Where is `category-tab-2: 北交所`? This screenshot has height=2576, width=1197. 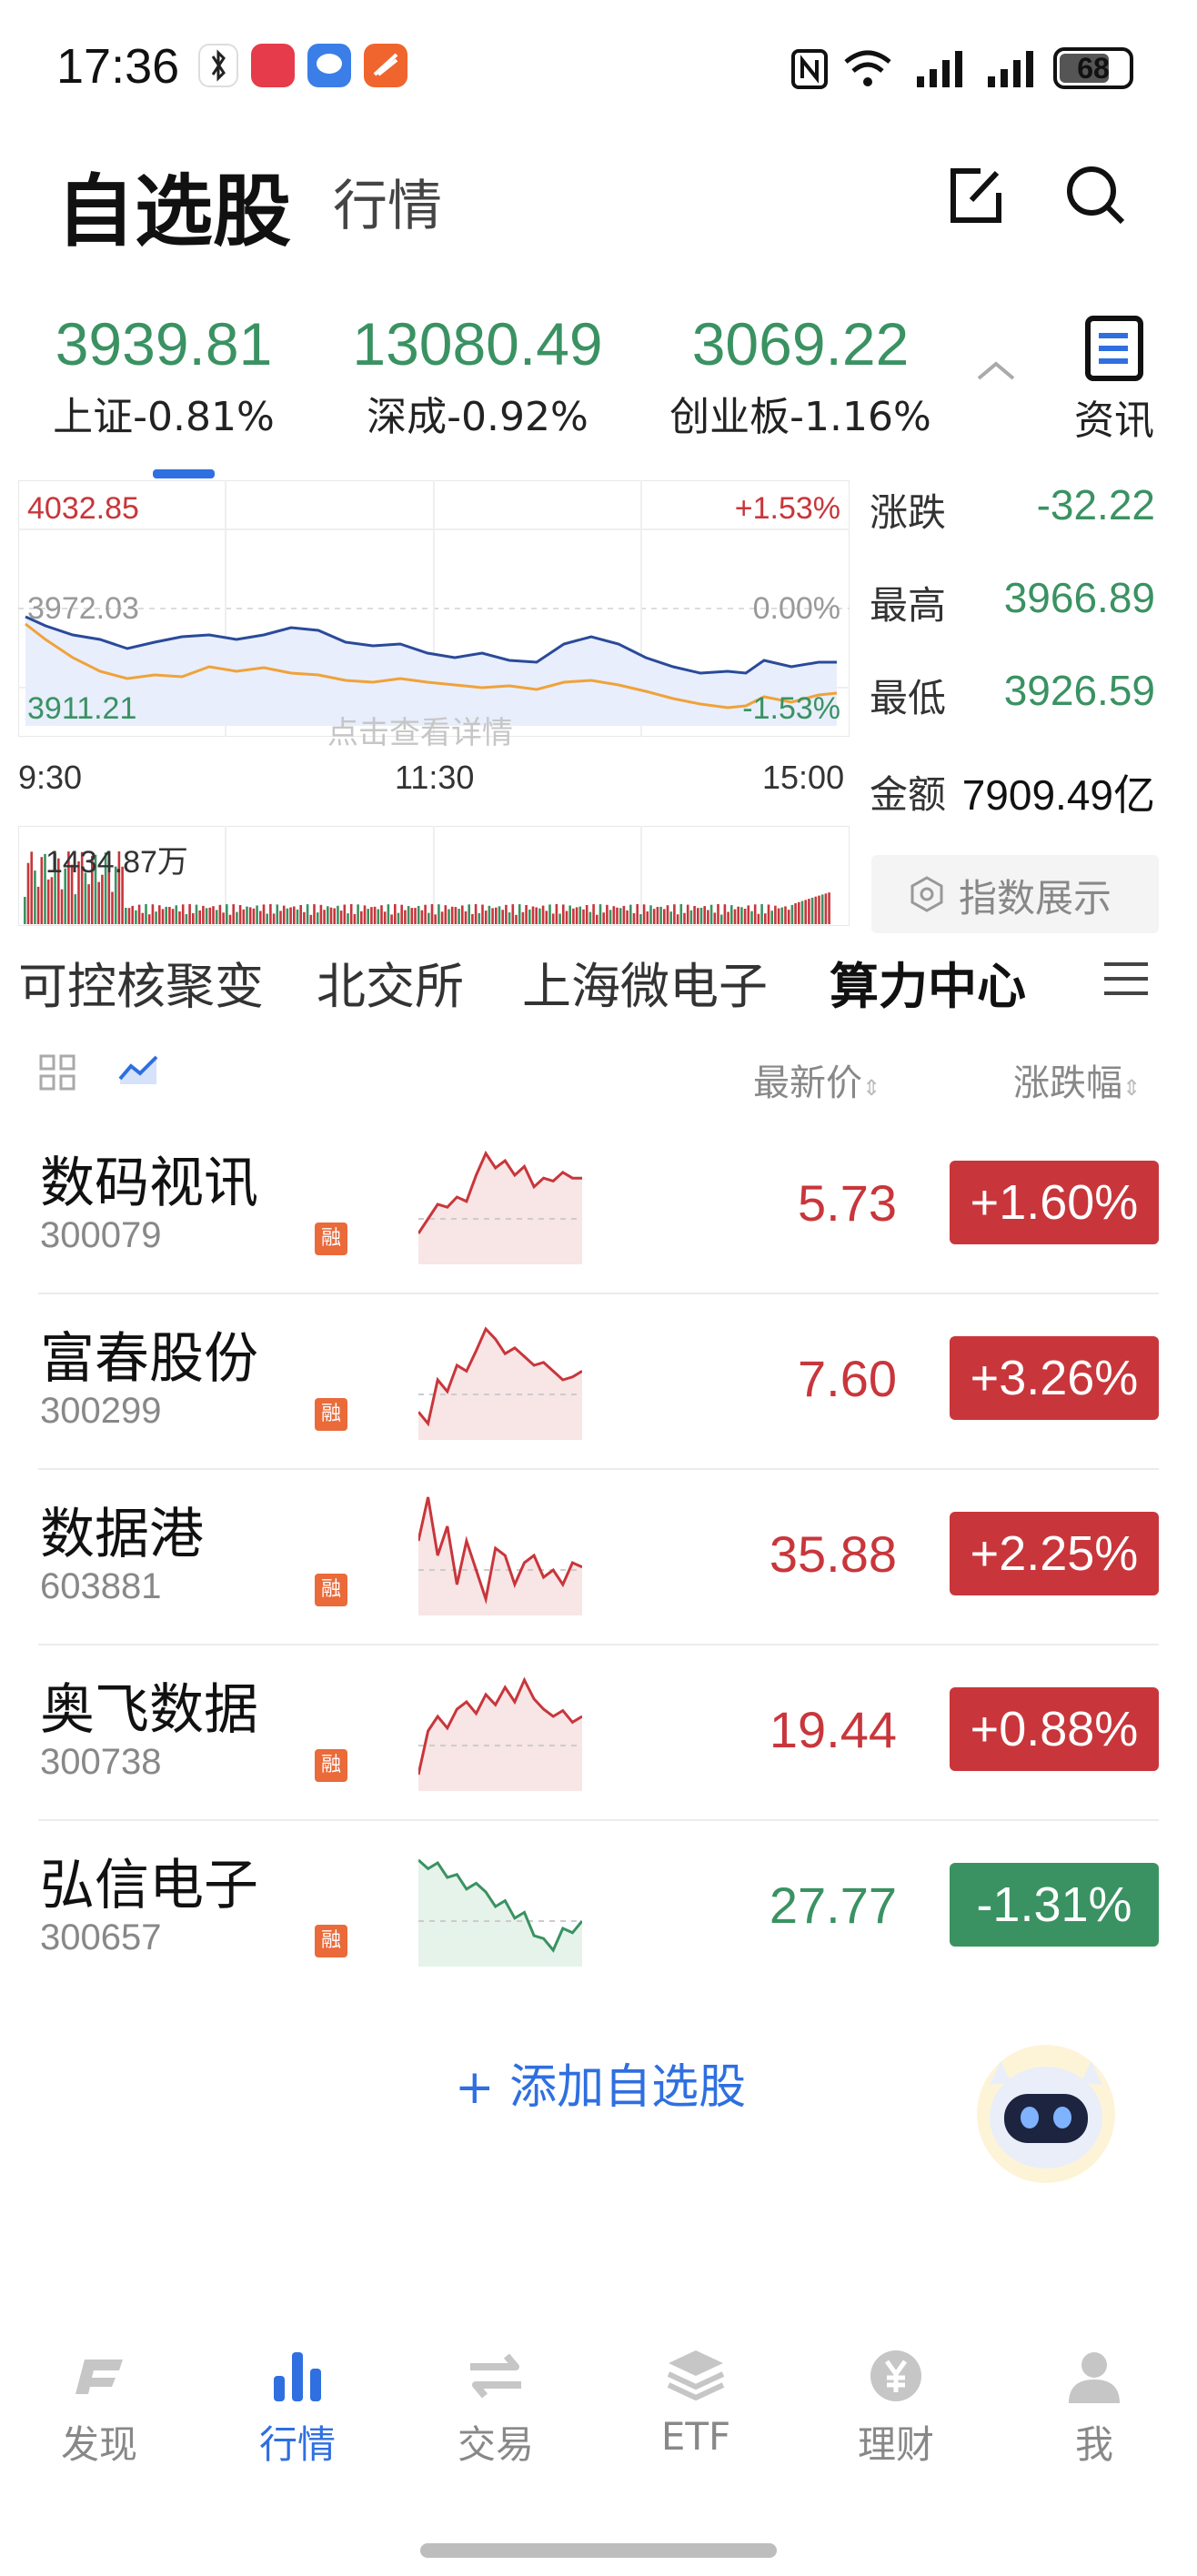 category-tab-2: 北交所 is located at coordinates (390, 982).